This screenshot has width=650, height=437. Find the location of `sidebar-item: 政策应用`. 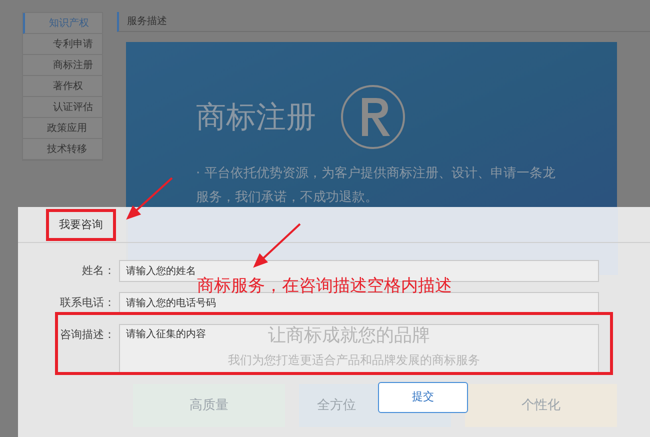

sidebar-item: 政策应用 is located at coordinates (62, 128).